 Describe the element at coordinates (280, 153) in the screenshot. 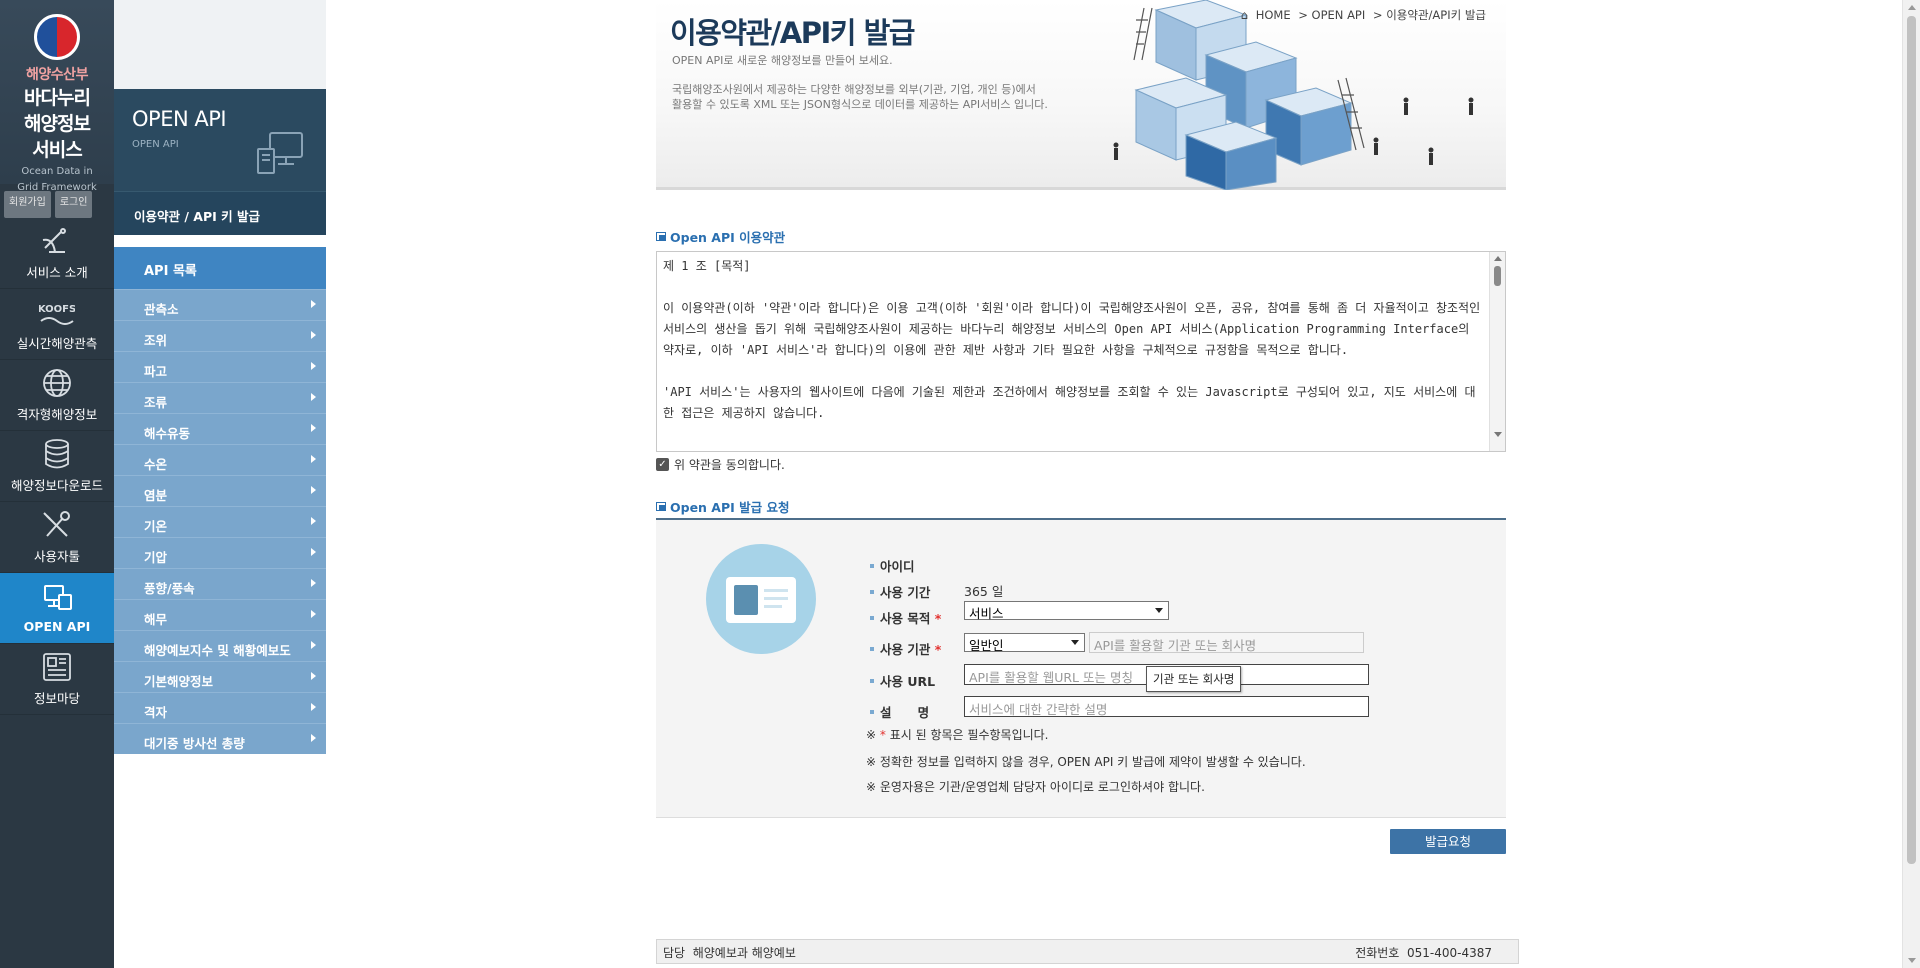

I see `computer-icon` at that location.